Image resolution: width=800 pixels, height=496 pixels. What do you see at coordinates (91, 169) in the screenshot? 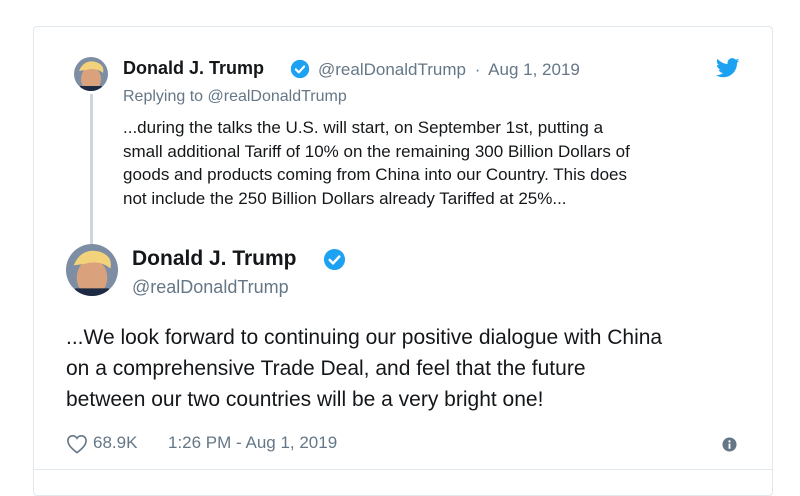
I see `thread-connector-line` at bounding box center [91, 169].